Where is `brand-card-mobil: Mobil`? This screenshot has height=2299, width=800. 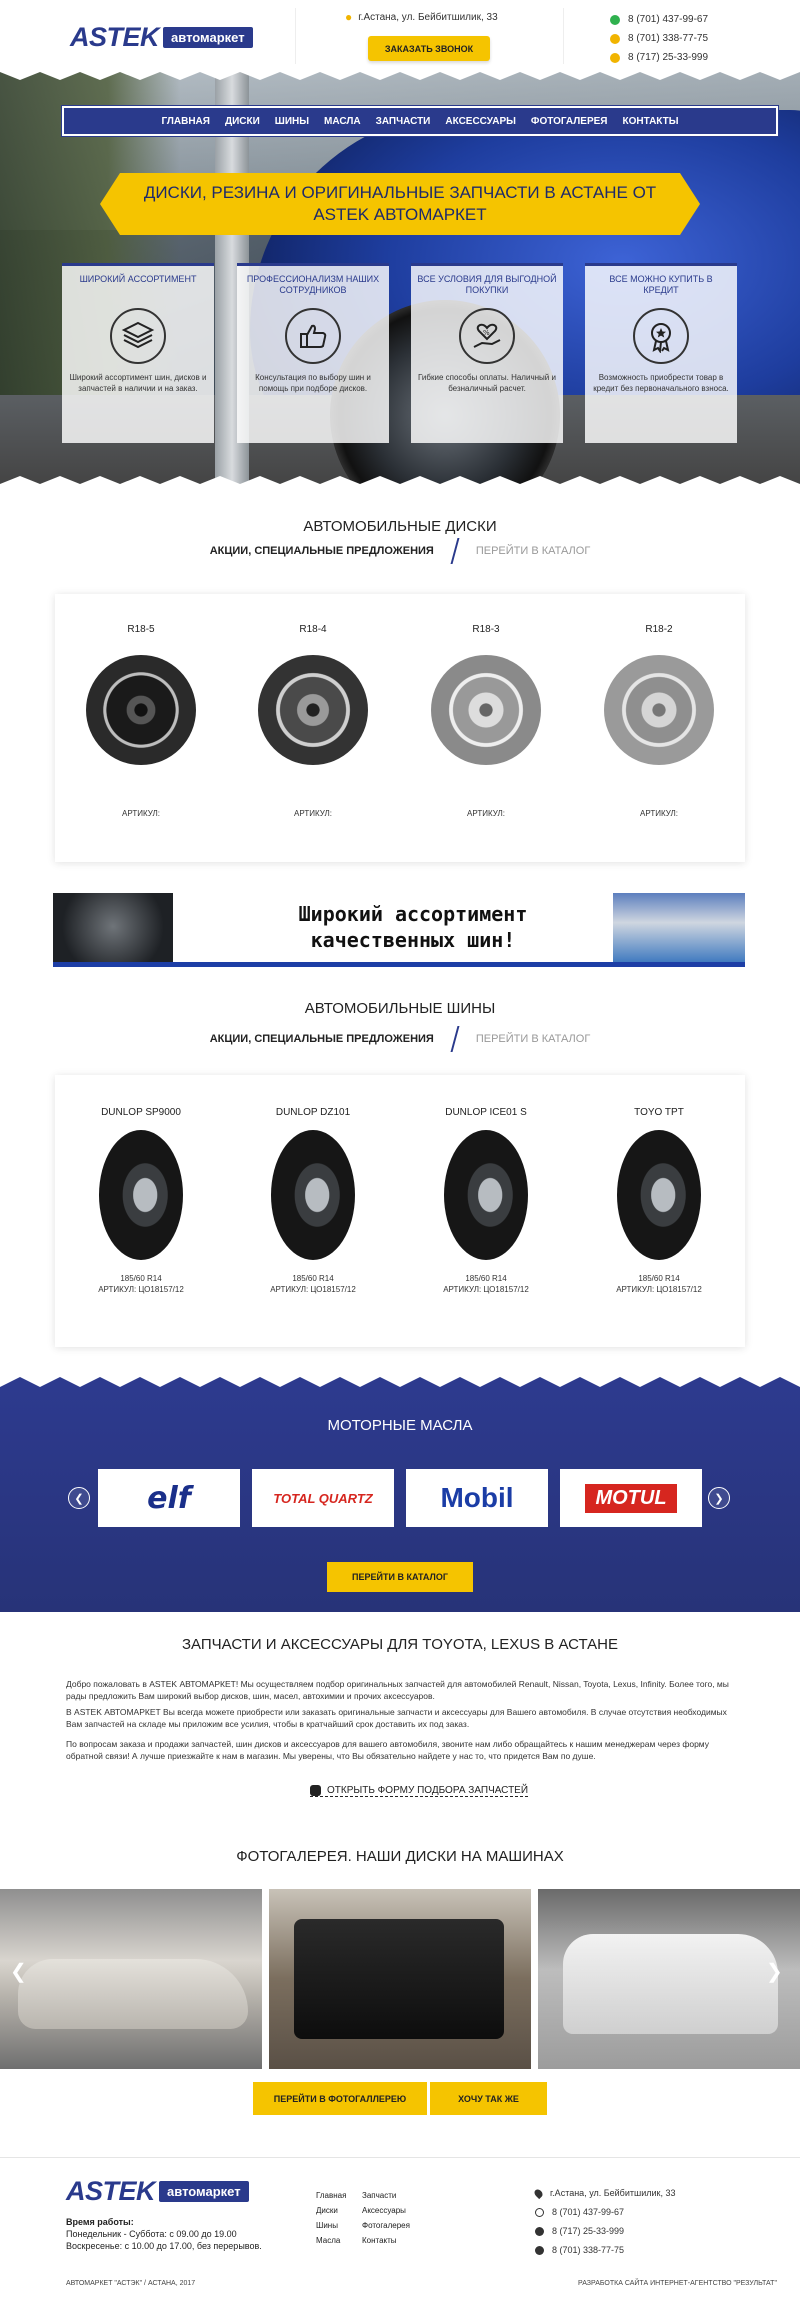
brand-card-mobil: Mobil is located at coordinates (477, 1498).